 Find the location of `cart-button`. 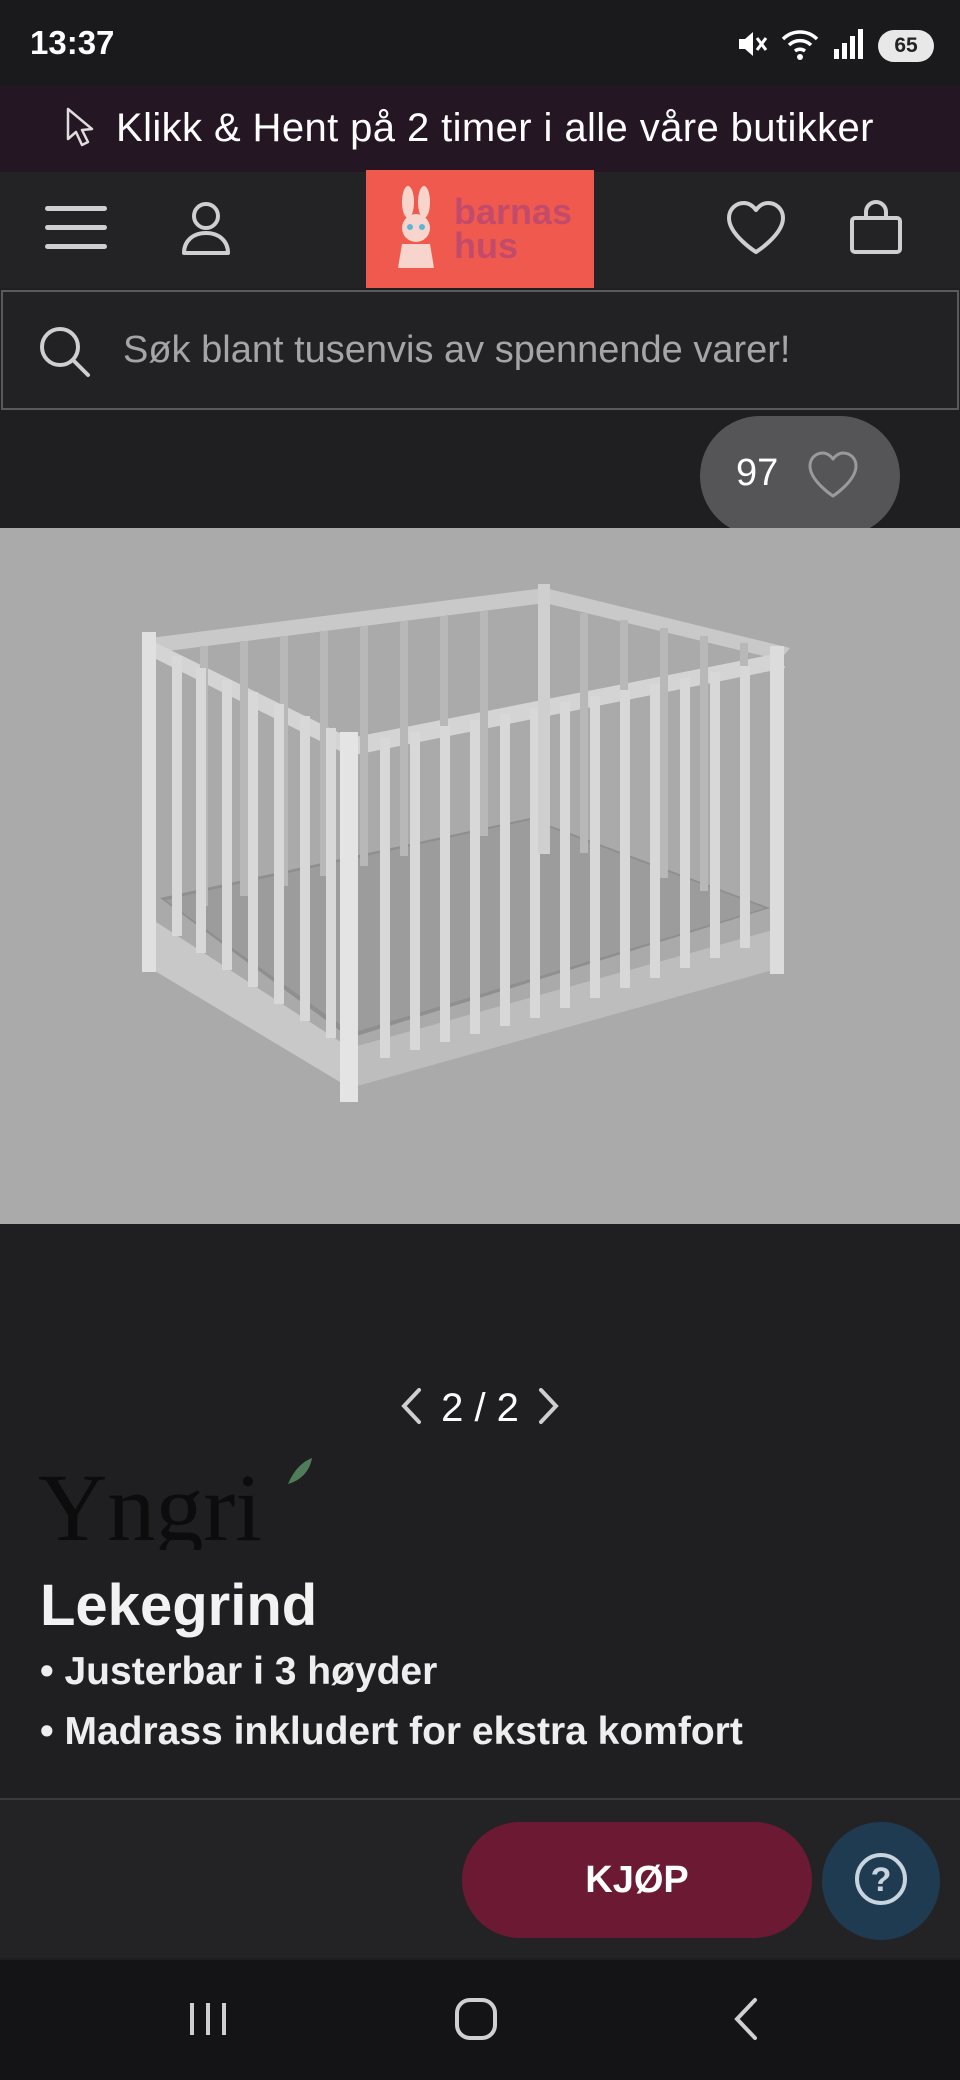

cart-button is located at coordinates (876, 230).